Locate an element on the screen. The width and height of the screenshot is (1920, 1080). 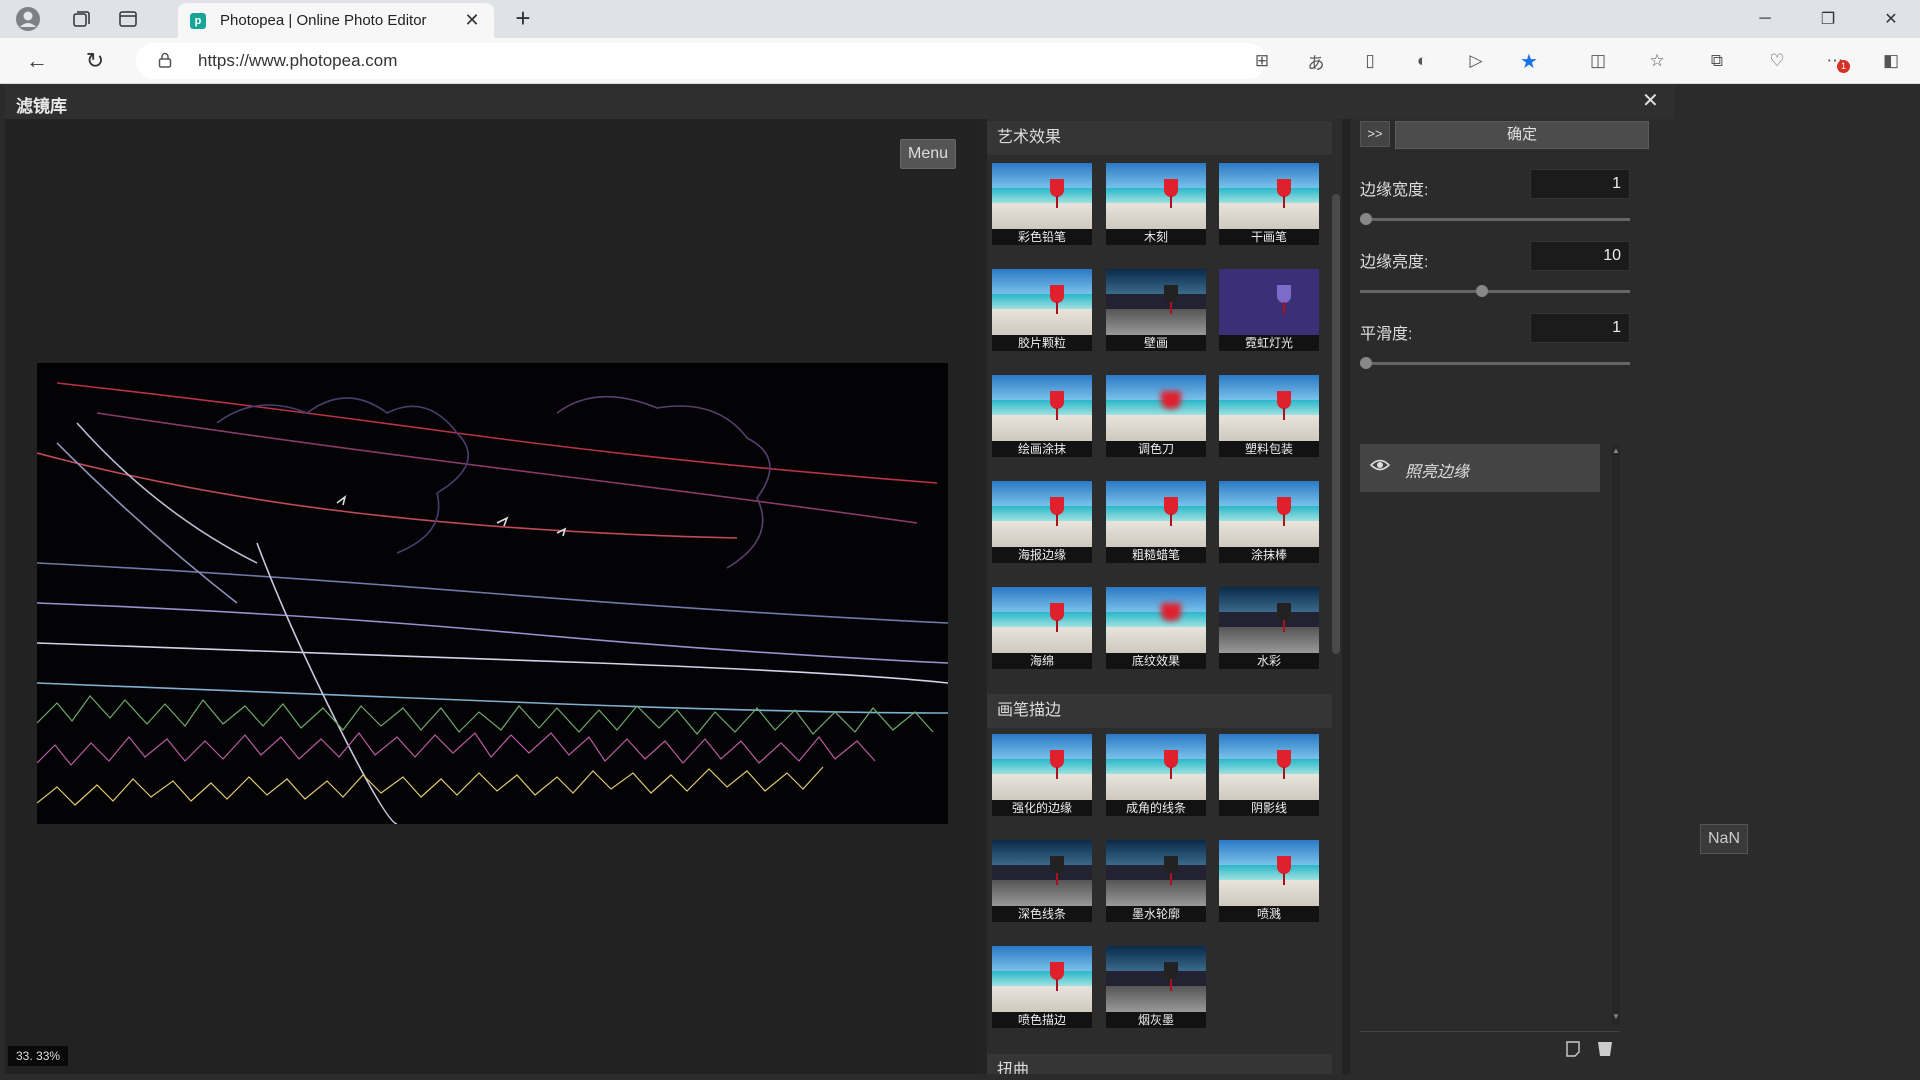
refresh-icon: ↻ is located at coordinates (95, 61).